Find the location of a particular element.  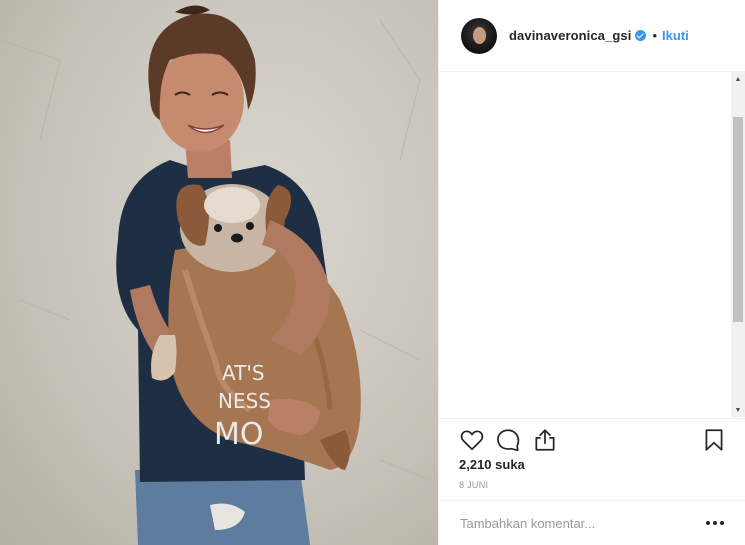

share-icon is located at coordinates (545, 440).